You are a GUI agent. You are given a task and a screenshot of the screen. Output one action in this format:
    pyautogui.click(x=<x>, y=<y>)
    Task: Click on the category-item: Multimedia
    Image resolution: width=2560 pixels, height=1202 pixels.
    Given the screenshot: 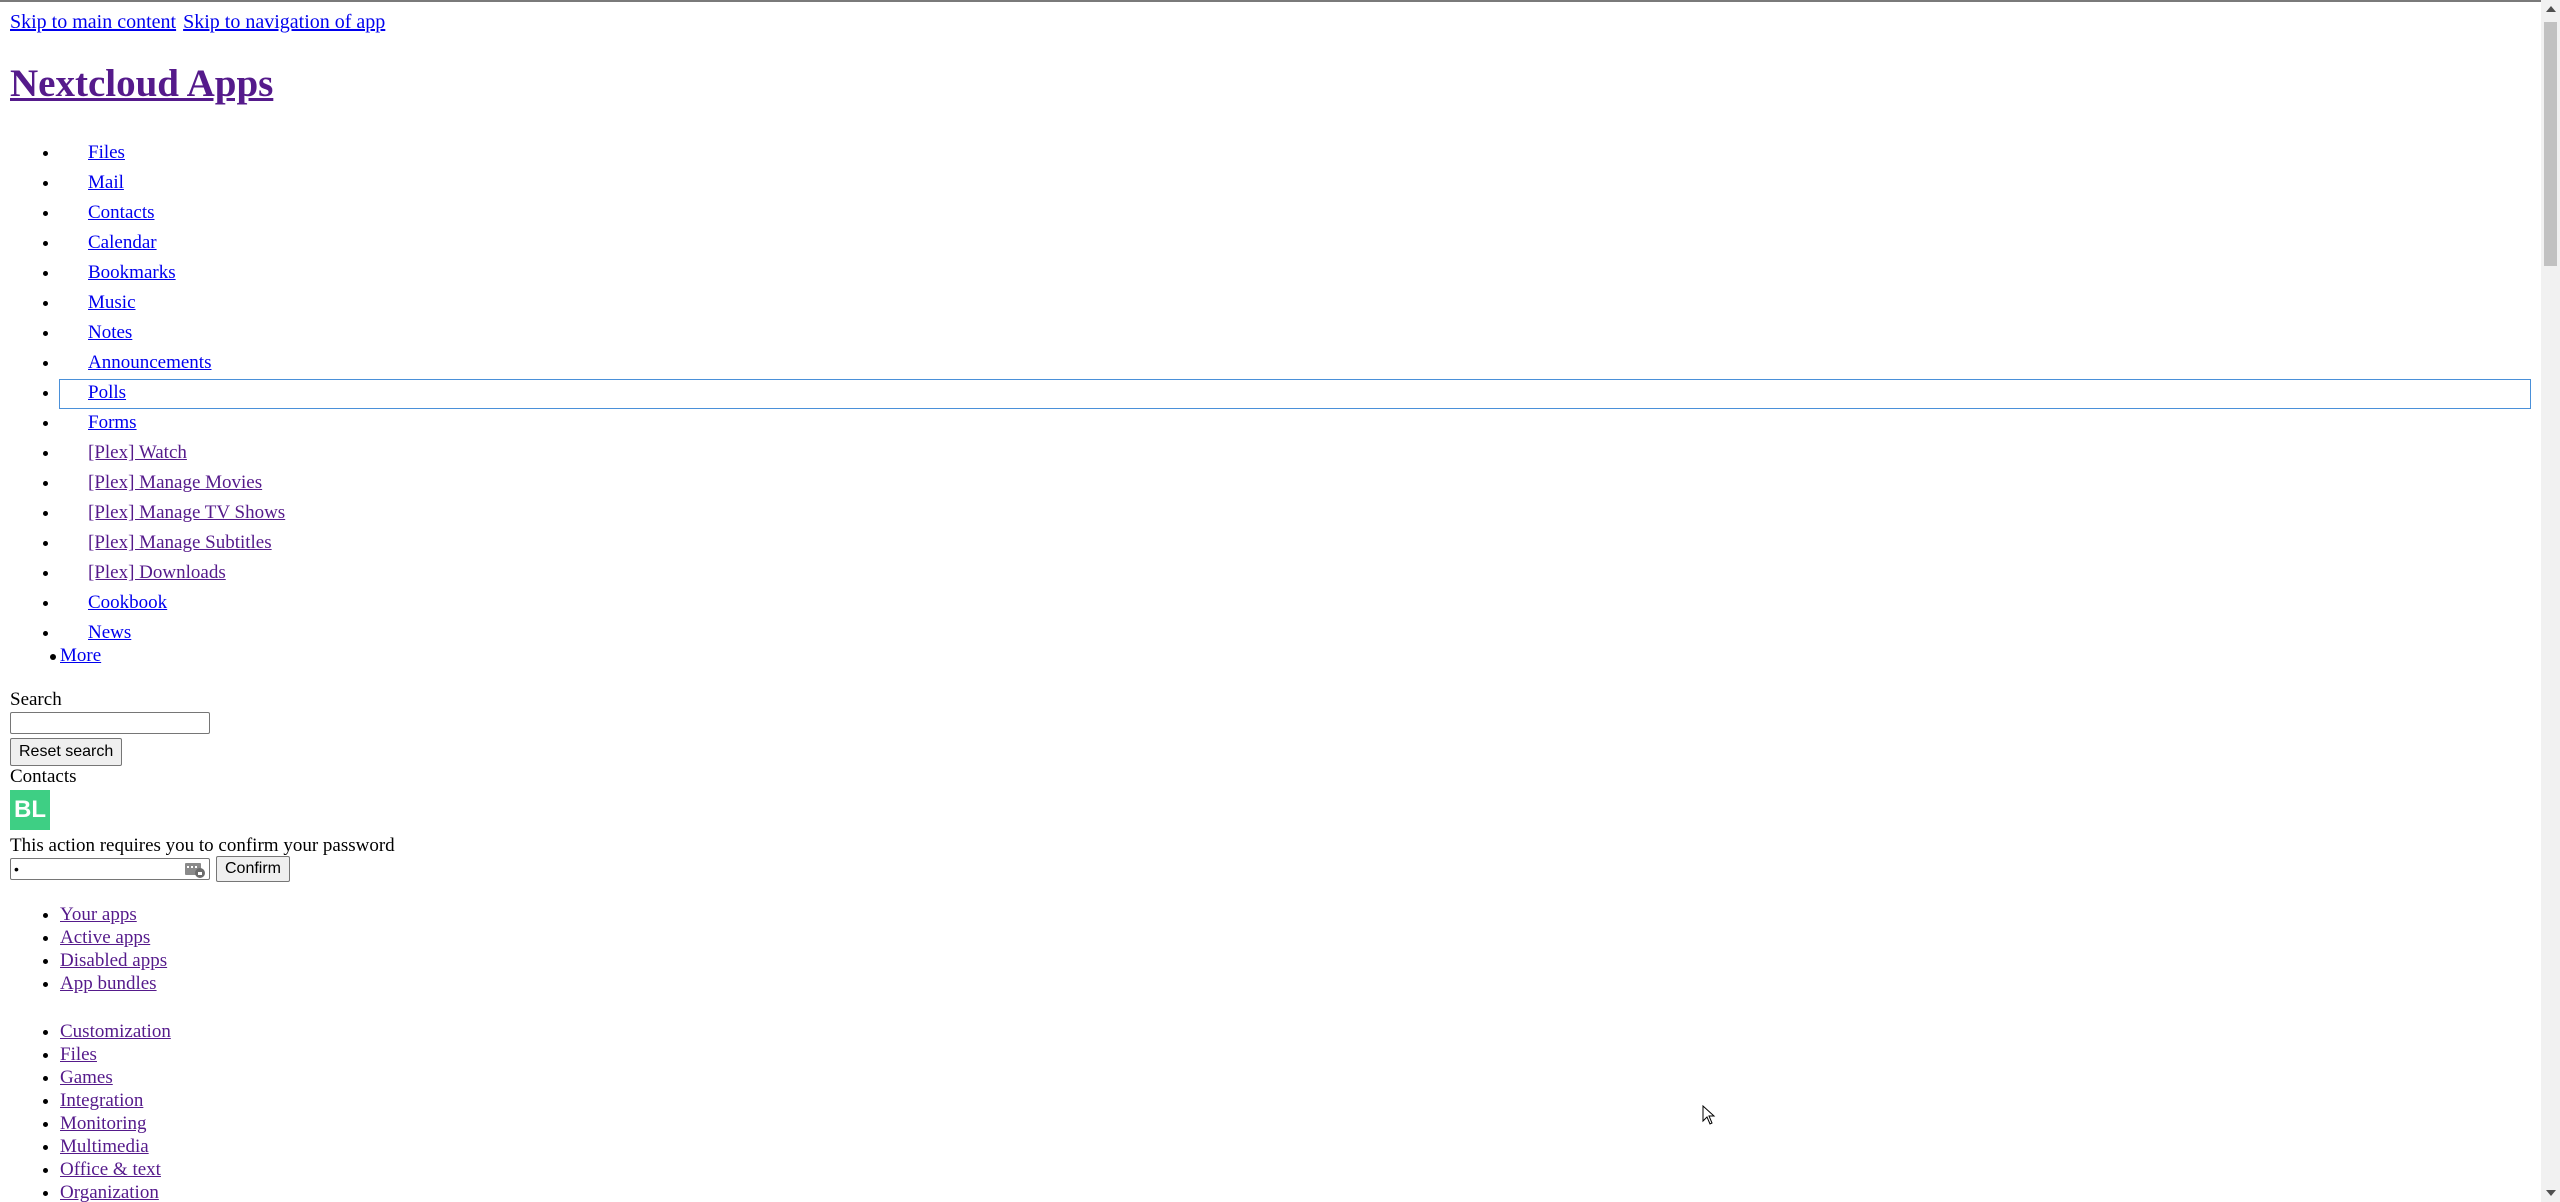 What is the action you would take?
    pyautogui.click(x=115, y=1146)
    